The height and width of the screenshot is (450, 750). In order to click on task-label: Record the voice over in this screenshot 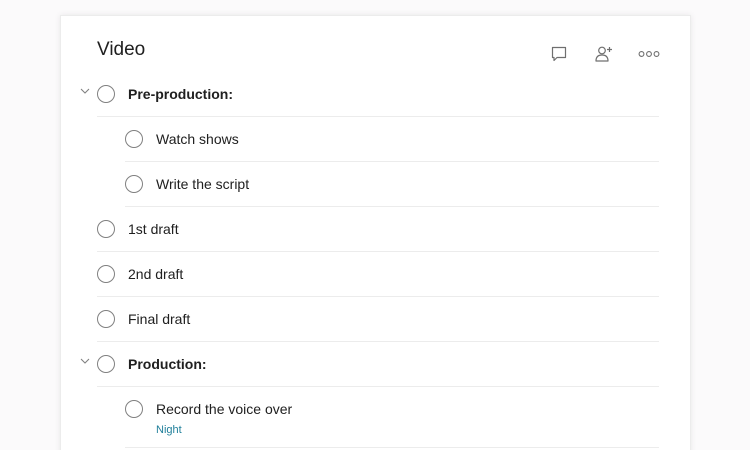, I will do `click(224, 409)`.